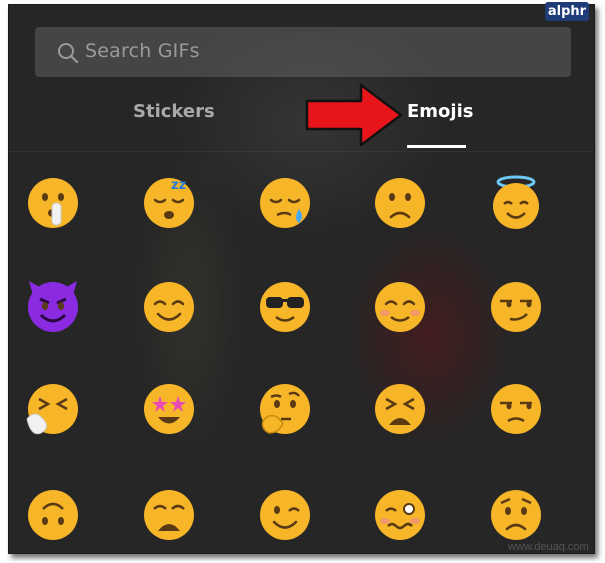 The height and width of the screenshot is (563, 605). I want to click on red-arrow-annotation, so click(354, 115).